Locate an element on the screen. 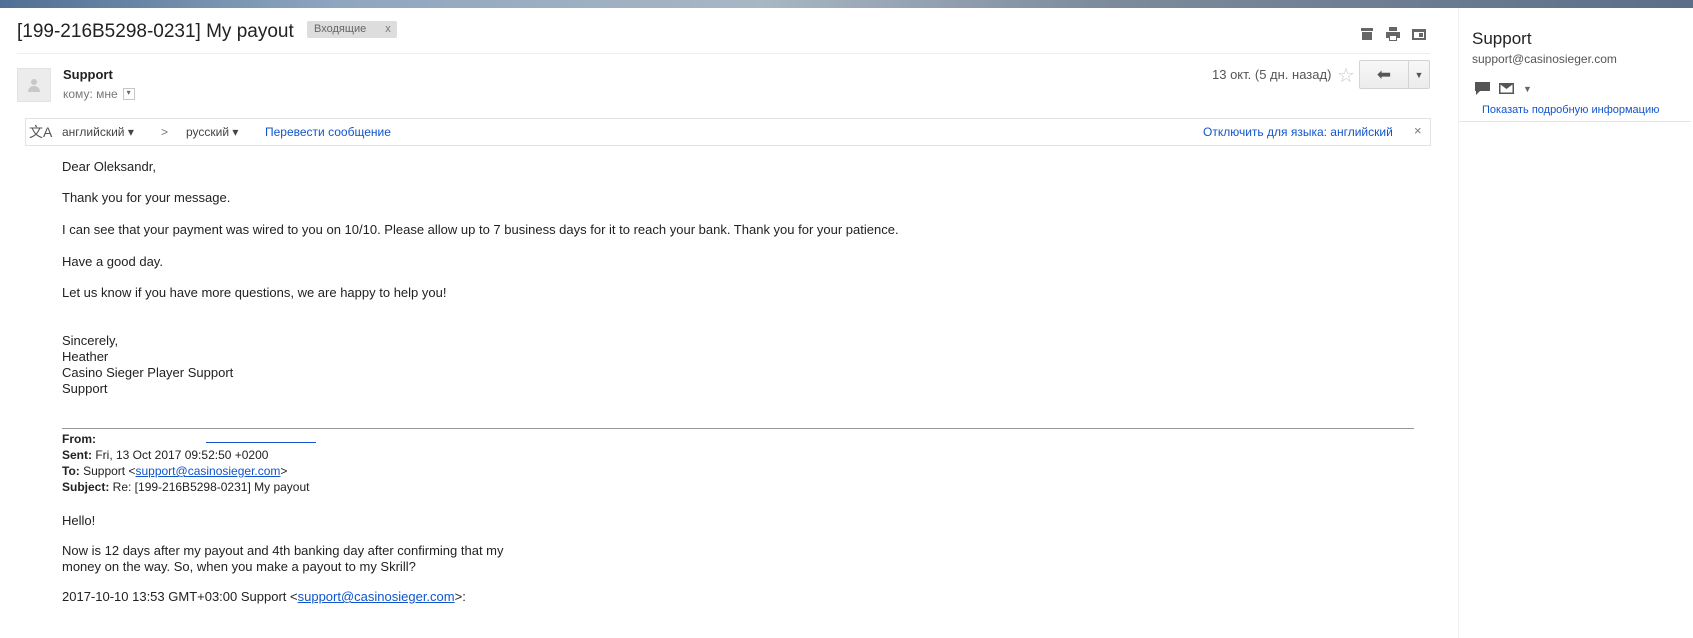 This screenshot has height=638, width=1693. remove-label-button: x is located at coordinates (388, 29).